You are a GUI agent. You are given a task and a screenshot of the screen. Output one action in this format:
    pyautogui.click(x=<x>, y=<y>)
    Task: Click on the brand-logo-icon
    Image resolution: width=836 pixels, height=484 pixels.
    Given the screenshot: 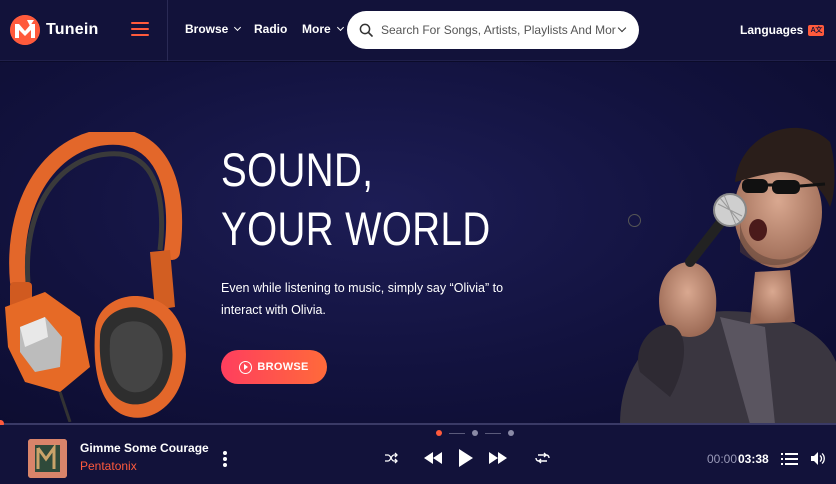 What is the action you would take?
    pyautogui.click(x=25, y=30)
    